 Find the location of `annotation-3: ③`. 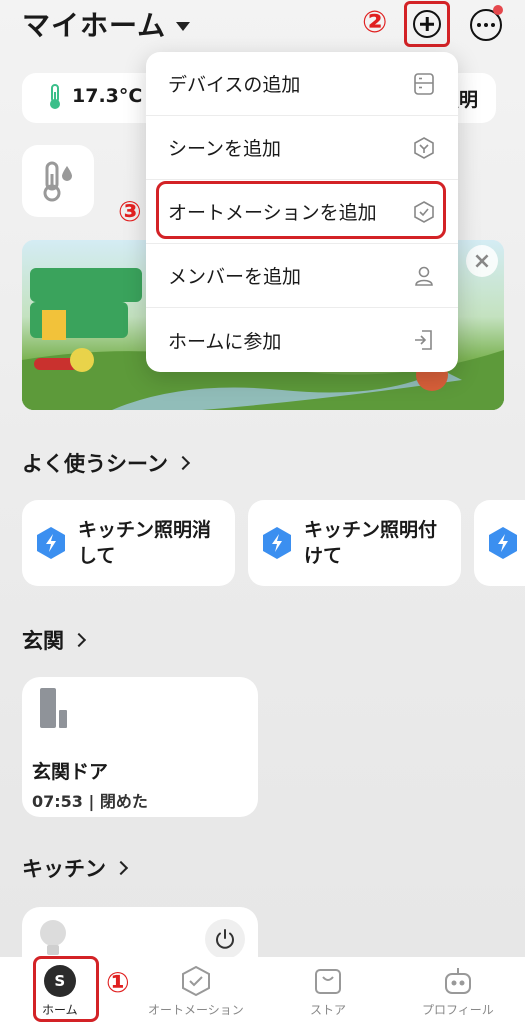

annotation-3: ③ is located at coordinates (130, 211).